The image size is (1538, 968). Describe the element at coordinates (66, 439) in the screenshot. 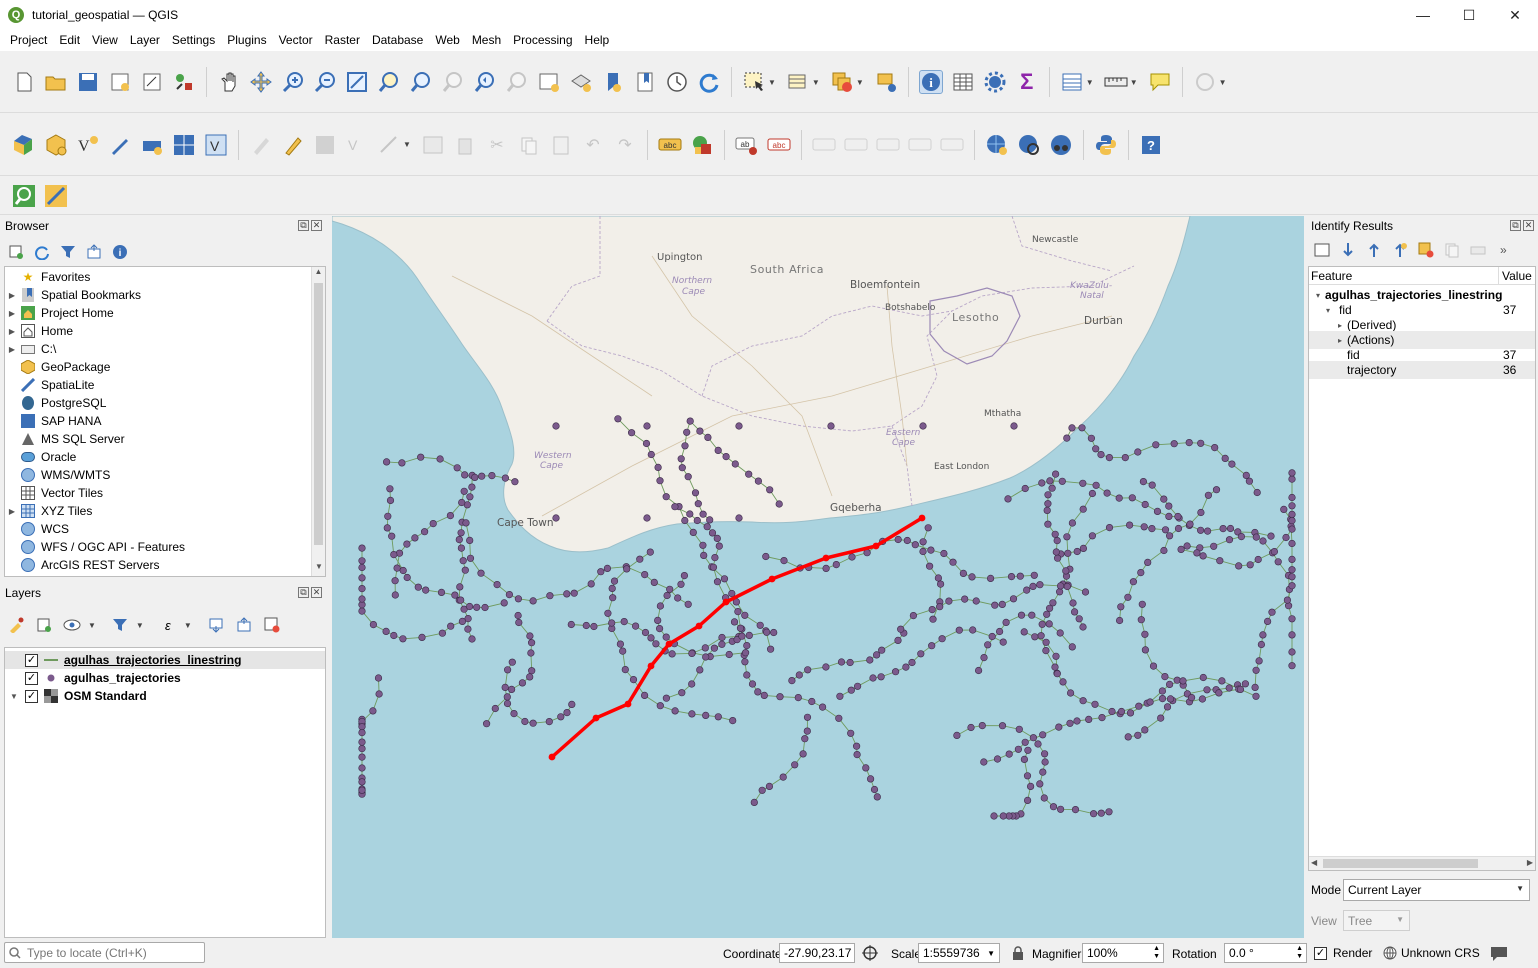

I see `browser-item-mssql: MS SQL Server` at that location.